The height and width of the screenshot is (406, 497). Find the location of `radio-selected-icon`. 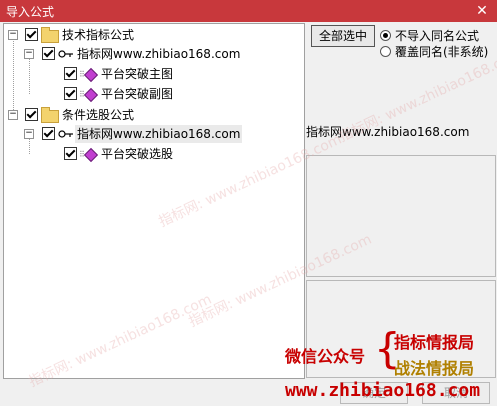

radio-selected-icon is located at coordinates (385, 35).